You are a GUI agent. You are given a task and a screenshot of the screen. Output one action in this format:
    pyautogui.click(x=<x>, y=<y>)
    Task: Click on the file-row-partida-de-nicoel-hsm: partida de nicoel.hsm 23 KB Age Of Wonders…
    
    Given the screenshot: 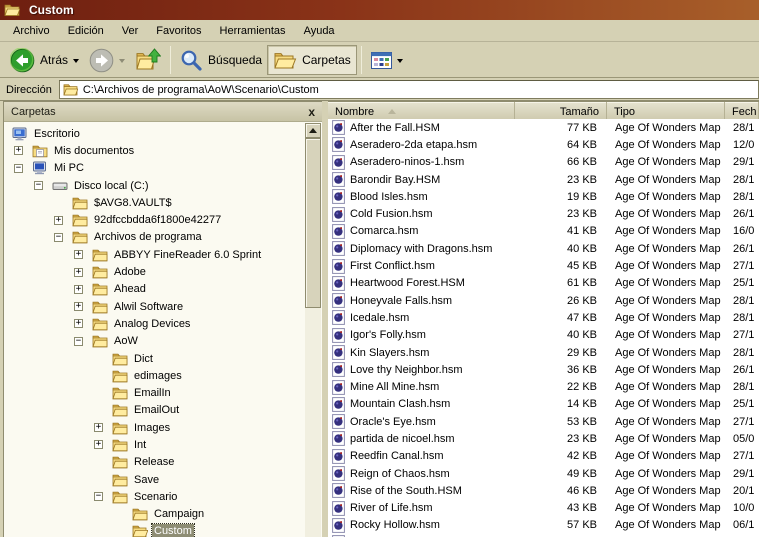 What is the action you would take?
    pyautogui.click(x=543, y=438)
    